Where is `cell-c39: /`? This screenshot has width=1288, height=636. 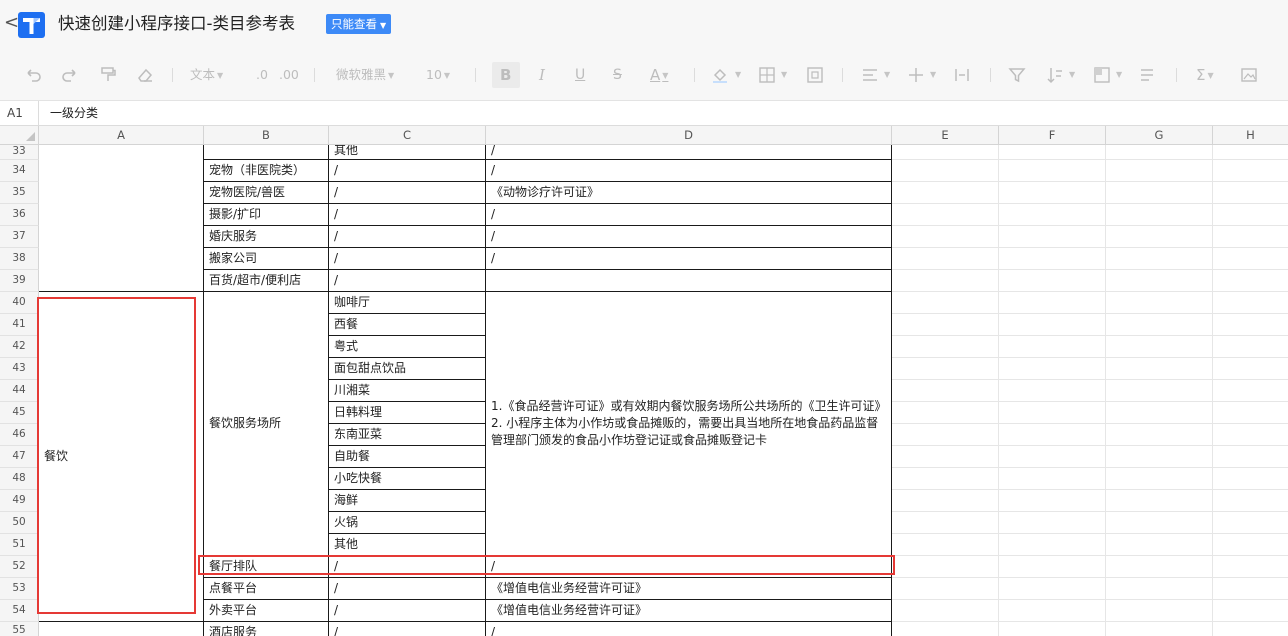 cell-c39: / is located at coordinates (407, 281).